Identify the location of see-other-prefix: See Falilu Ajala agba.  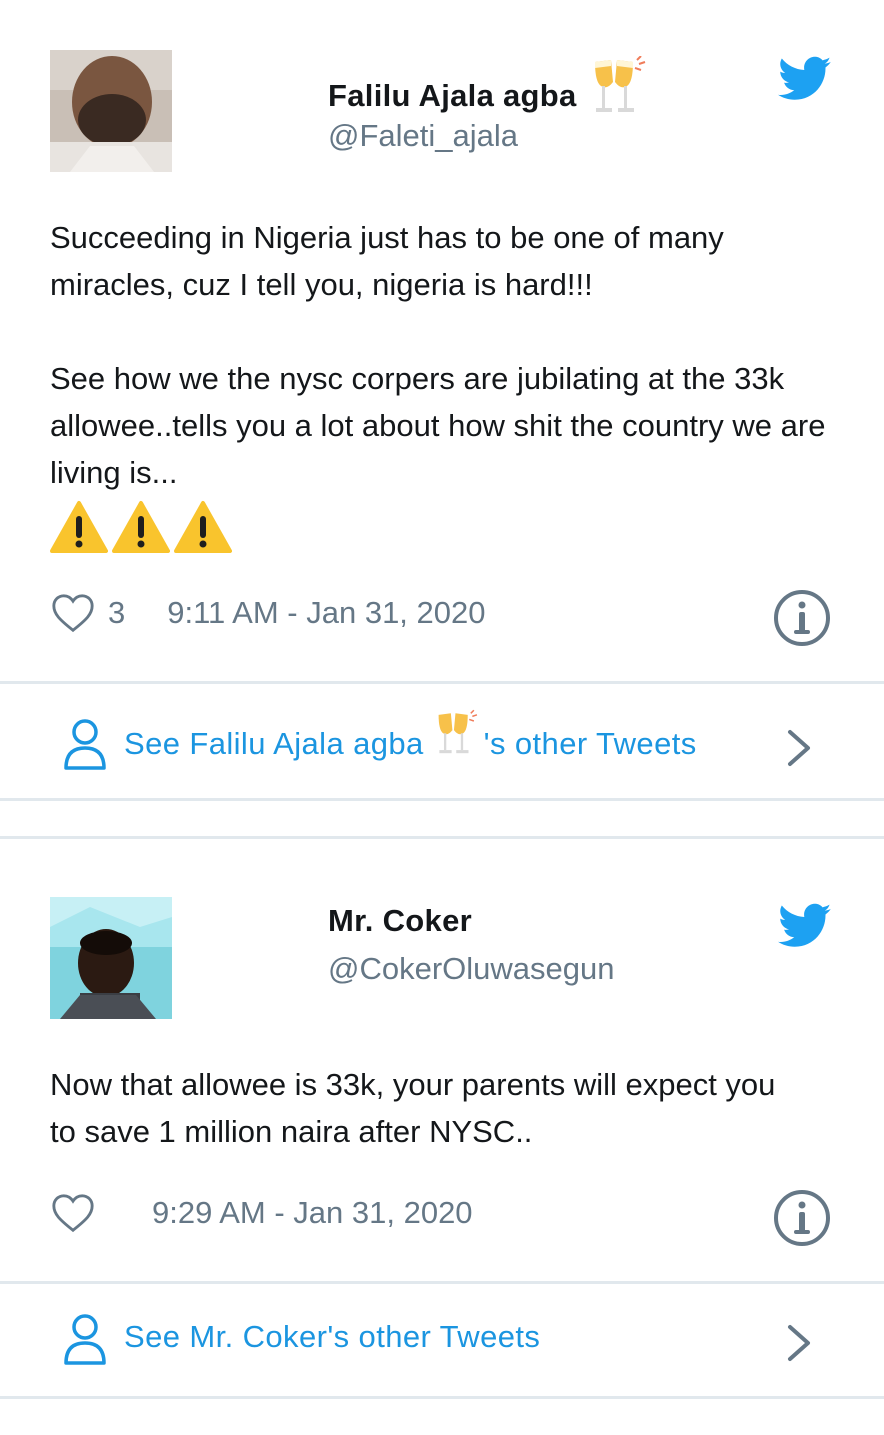
(274, 744).